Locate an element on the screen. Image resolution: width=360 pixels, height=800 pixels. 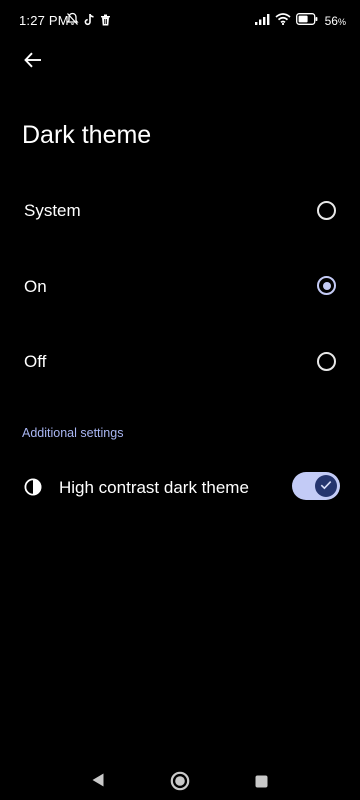
check-icon is located at coordinates (326, 486).